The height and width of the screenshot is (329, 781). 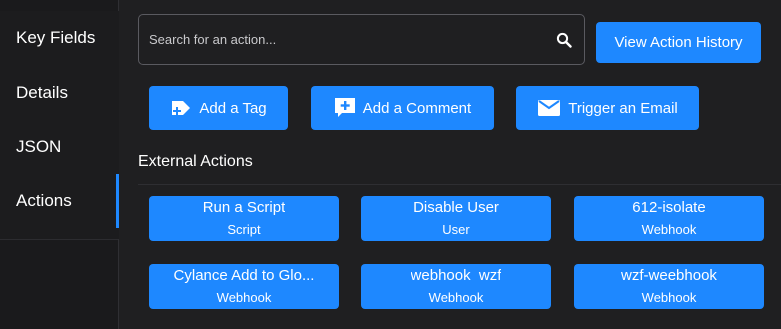 I want to click on action-type: Script, so click(x=244, y=229).